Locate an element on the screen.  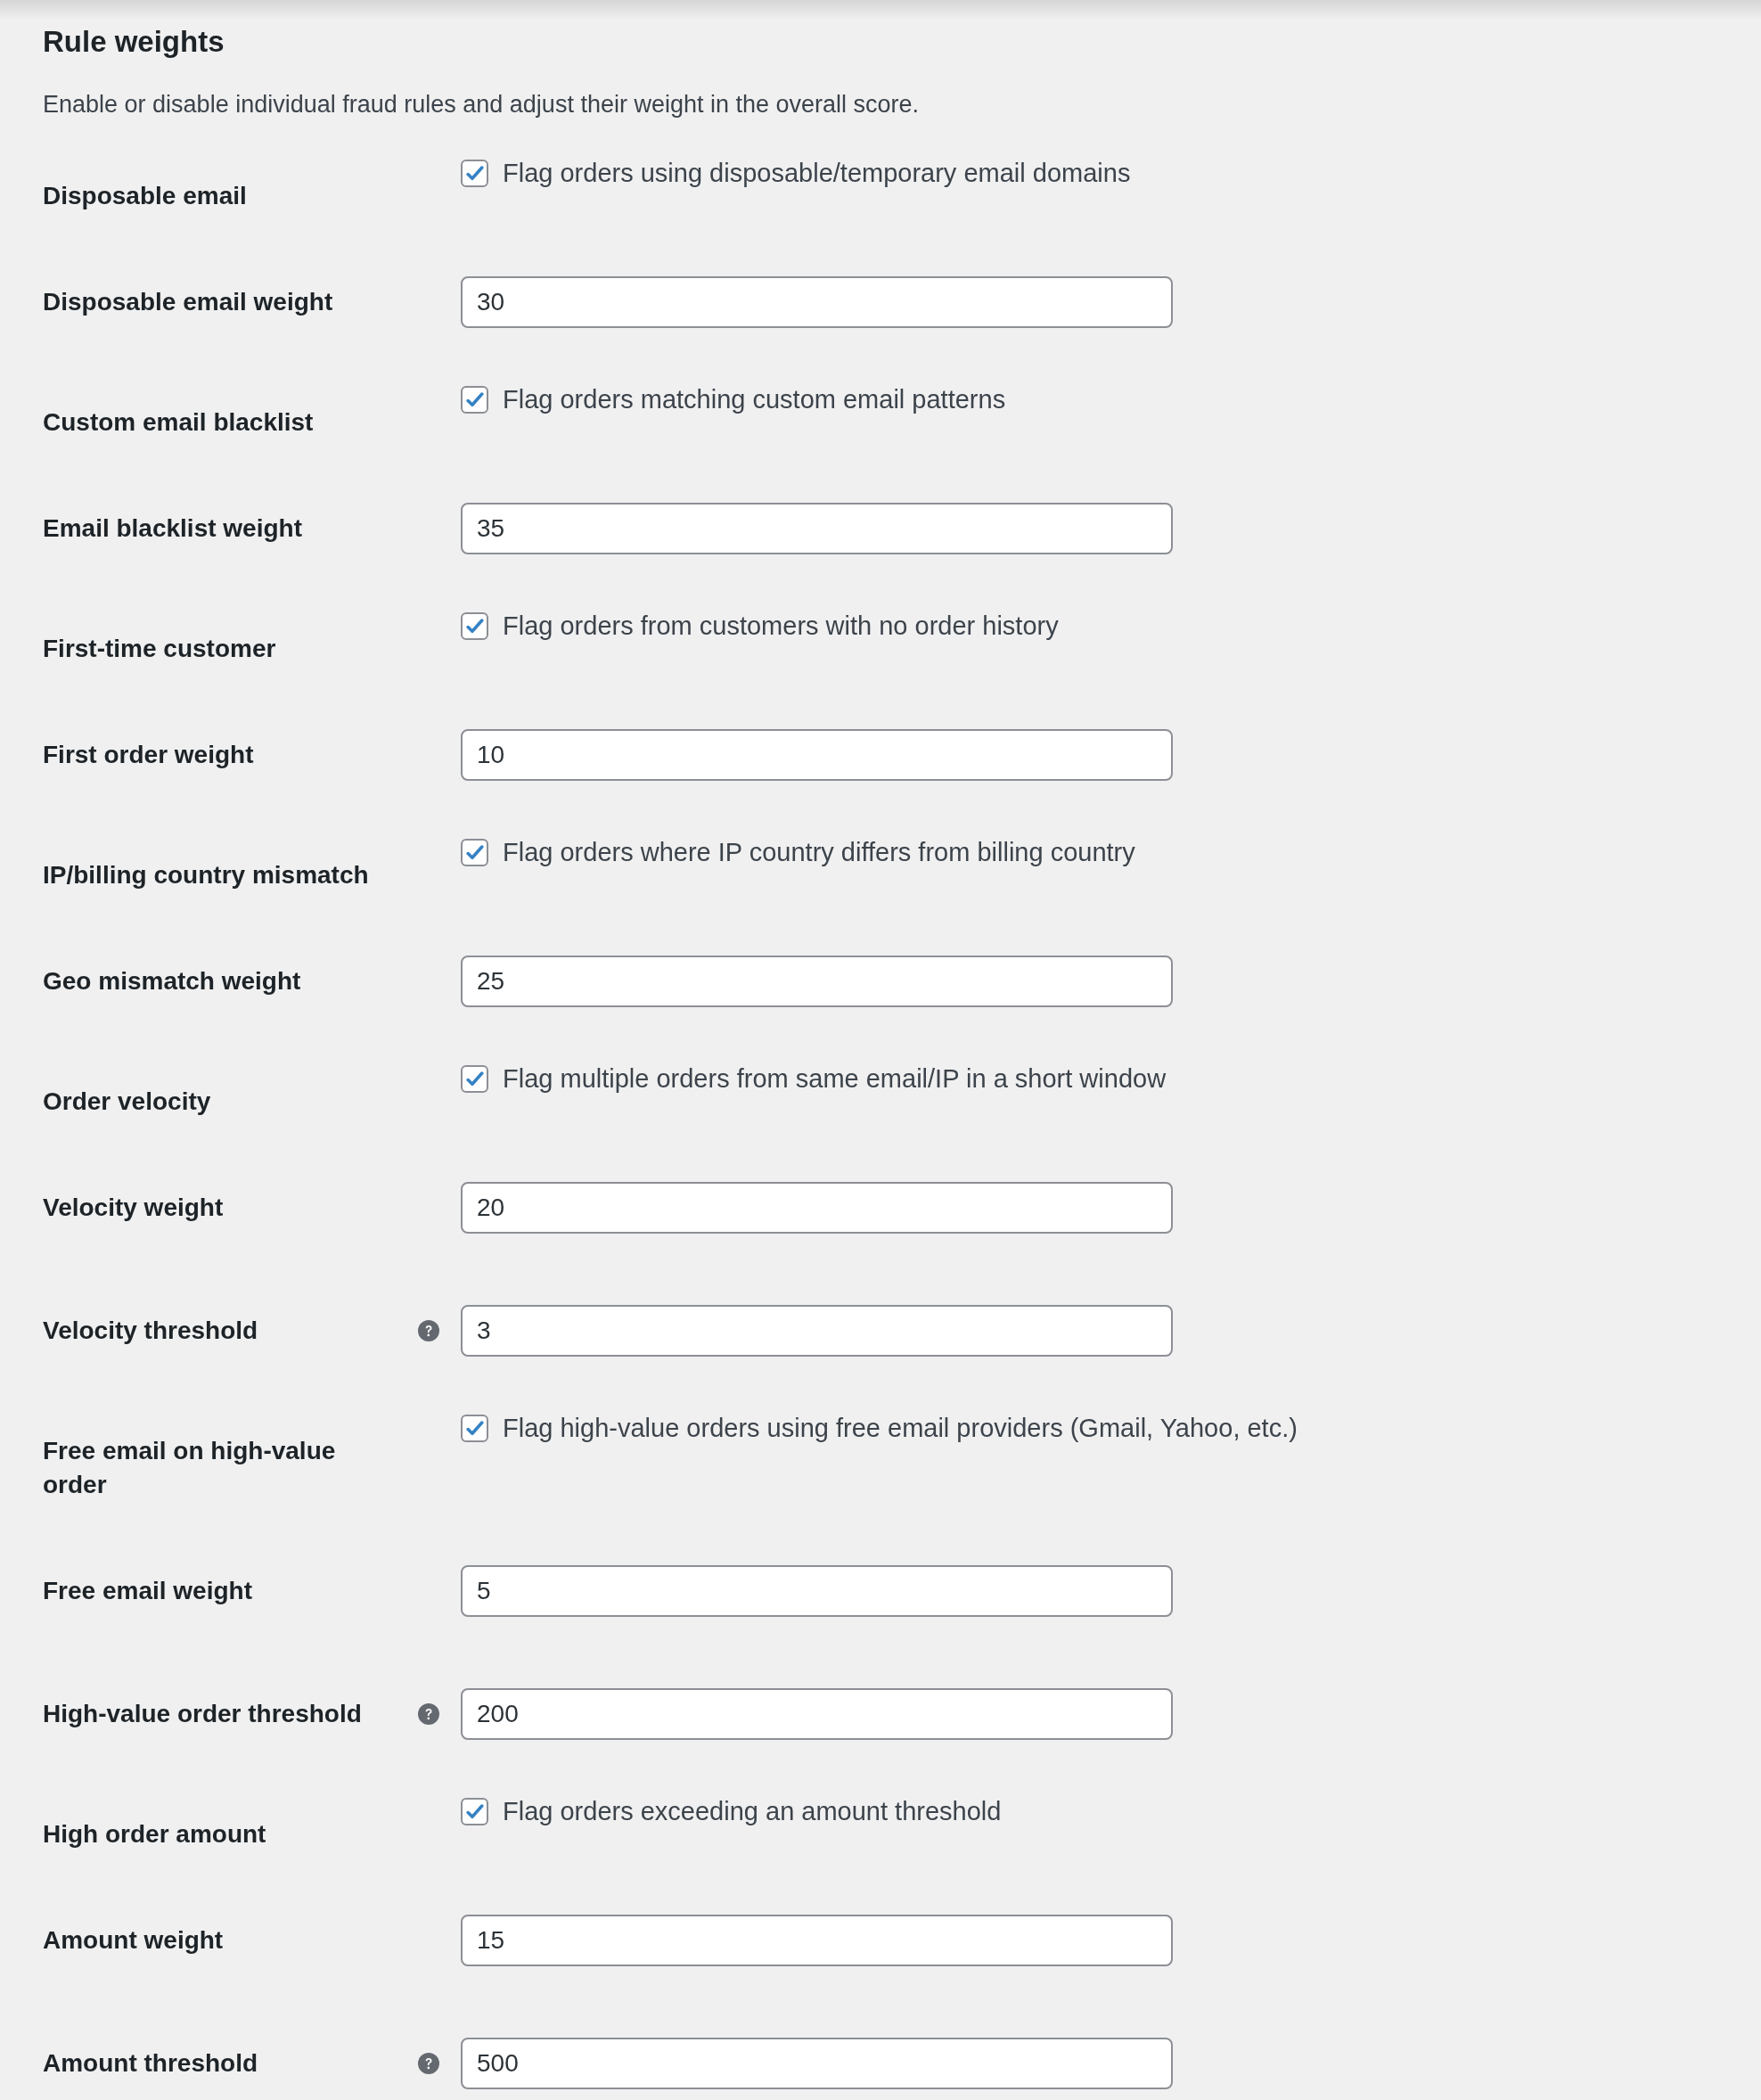
checkbox-label: Flag multiple orders from same email/IP in a short window is located at coordinates (835, 1079).